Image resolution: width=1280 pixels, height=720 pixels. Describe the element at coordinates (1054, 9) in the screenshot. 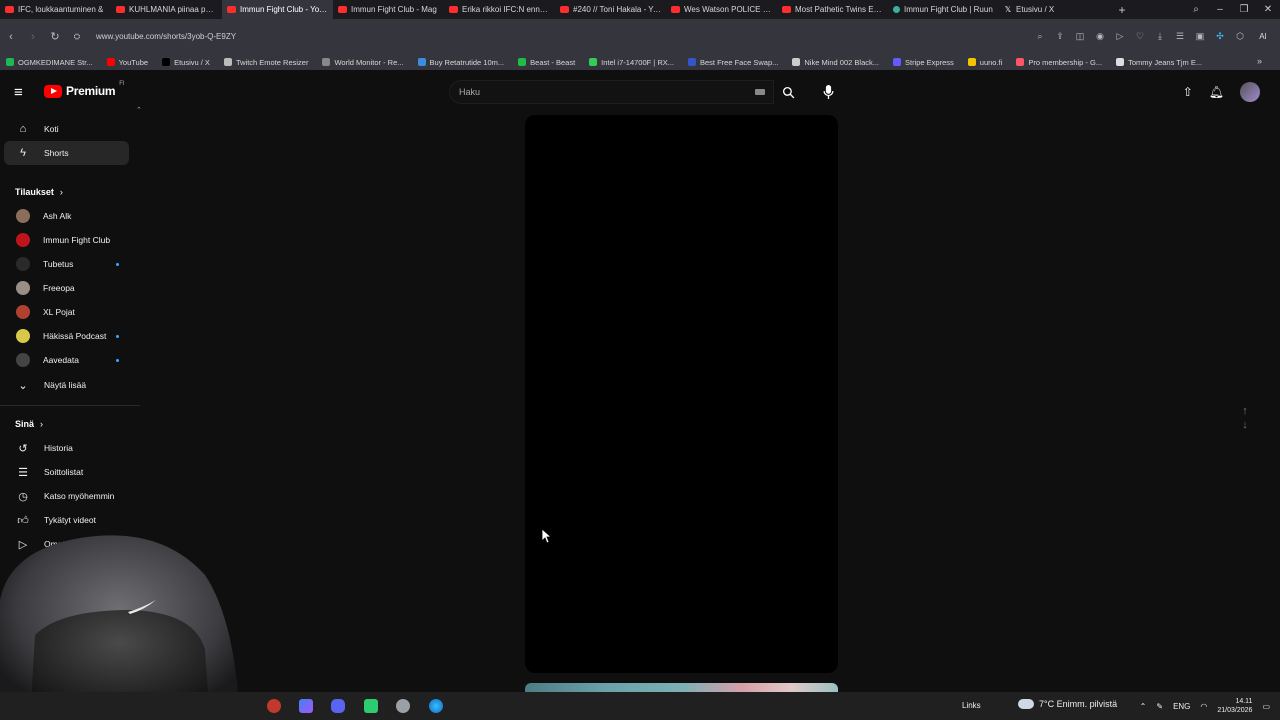

I see `browser-tab: 𝕏 Etusivu / X` at that location.